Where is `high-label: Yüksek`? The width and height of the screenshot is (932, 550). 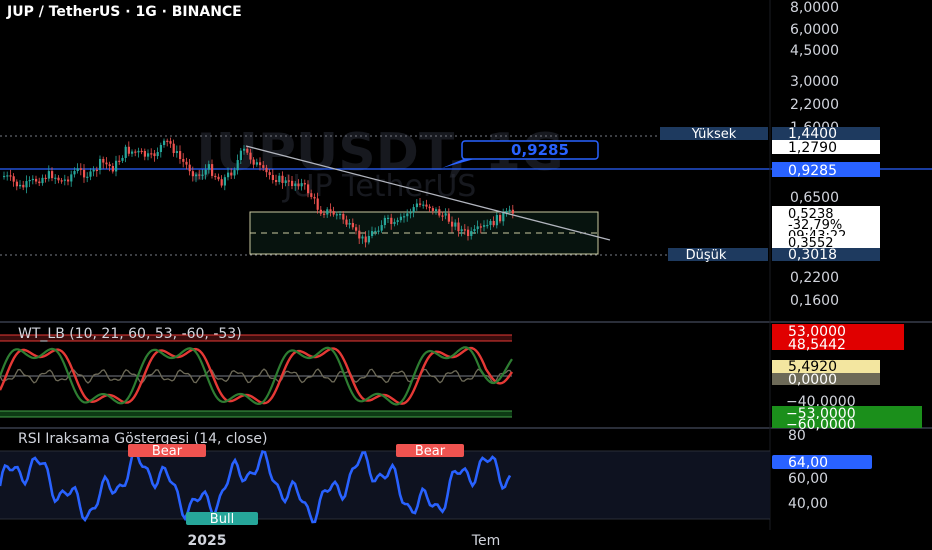 high-label: Yüksek is located at coordinates (714, 134).